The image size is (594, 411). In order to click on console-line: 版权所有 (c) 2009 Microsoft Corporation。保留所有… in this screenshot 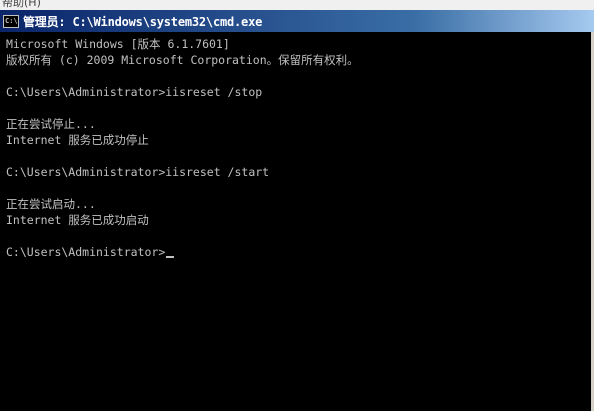, I will do `click(182, 60)`.